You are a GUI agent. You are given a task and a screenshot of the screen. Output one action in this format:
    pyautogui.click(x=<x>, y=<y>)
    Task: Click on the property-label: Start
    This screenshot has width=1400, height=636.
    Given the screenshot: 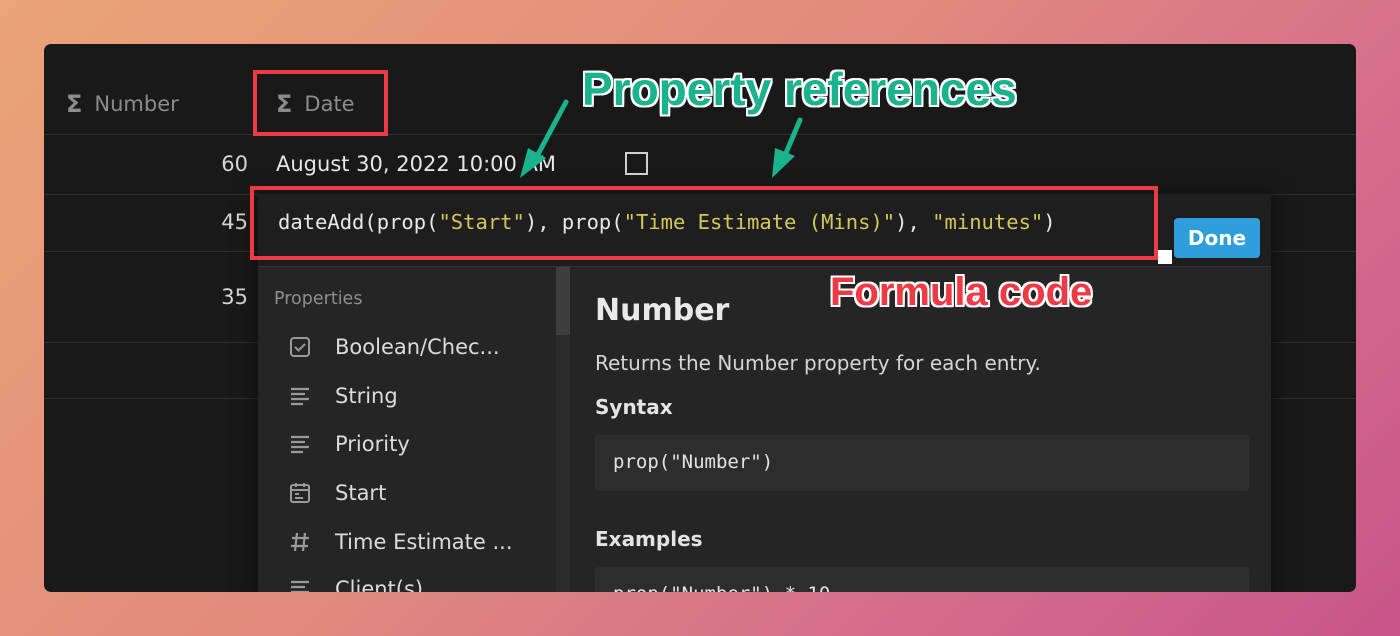 What is the action you would take?
    pyautogui.click(x=361, y=492)
    